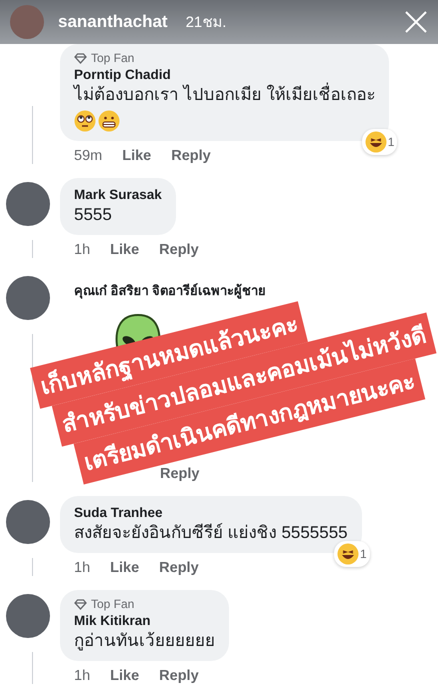  Describe the element at coordinates (118, 194) in the screenshot. I see `commenter-name: Mark Surasak` at that location.